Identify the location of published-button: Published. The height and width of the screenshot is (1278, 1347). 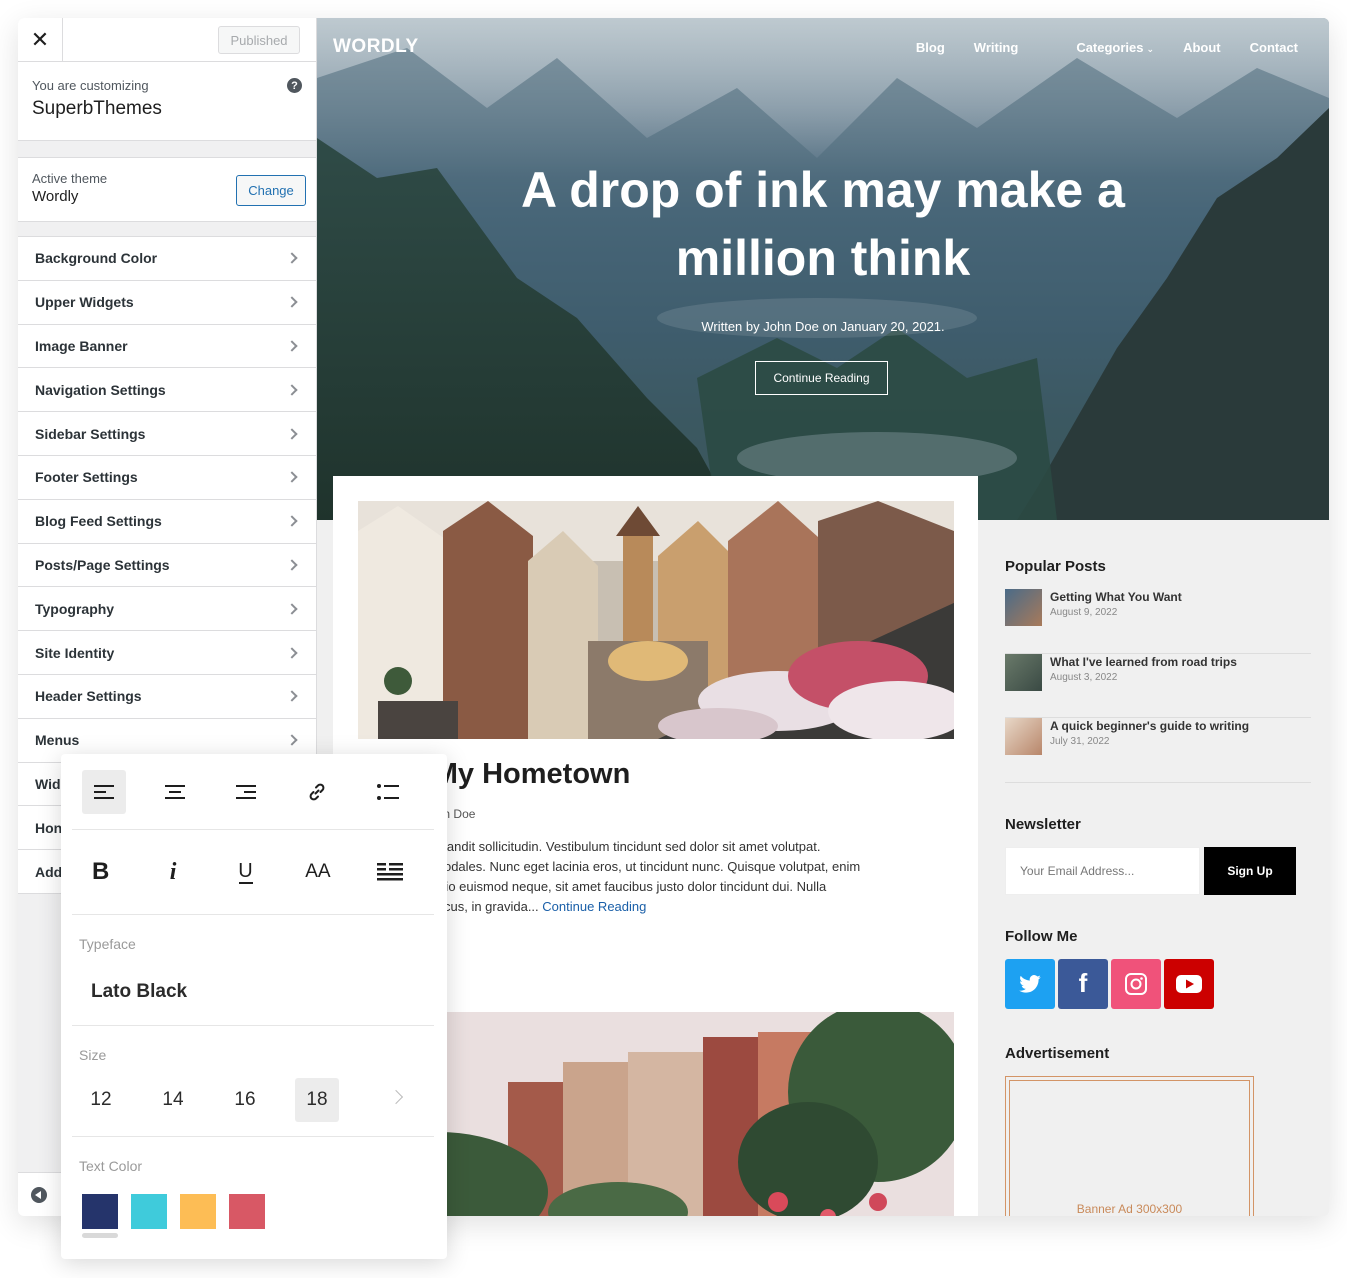
(259, 40).